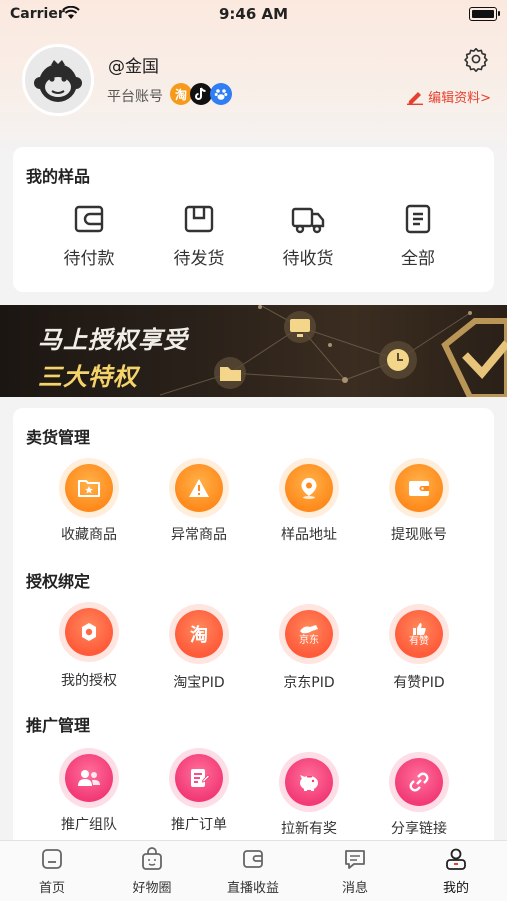 The width and height of the screenshot is (507, 901). Describe the element at coordinates (419, 683) in the screenshot. I see `grid-item-label: 有赞PID` at that location.